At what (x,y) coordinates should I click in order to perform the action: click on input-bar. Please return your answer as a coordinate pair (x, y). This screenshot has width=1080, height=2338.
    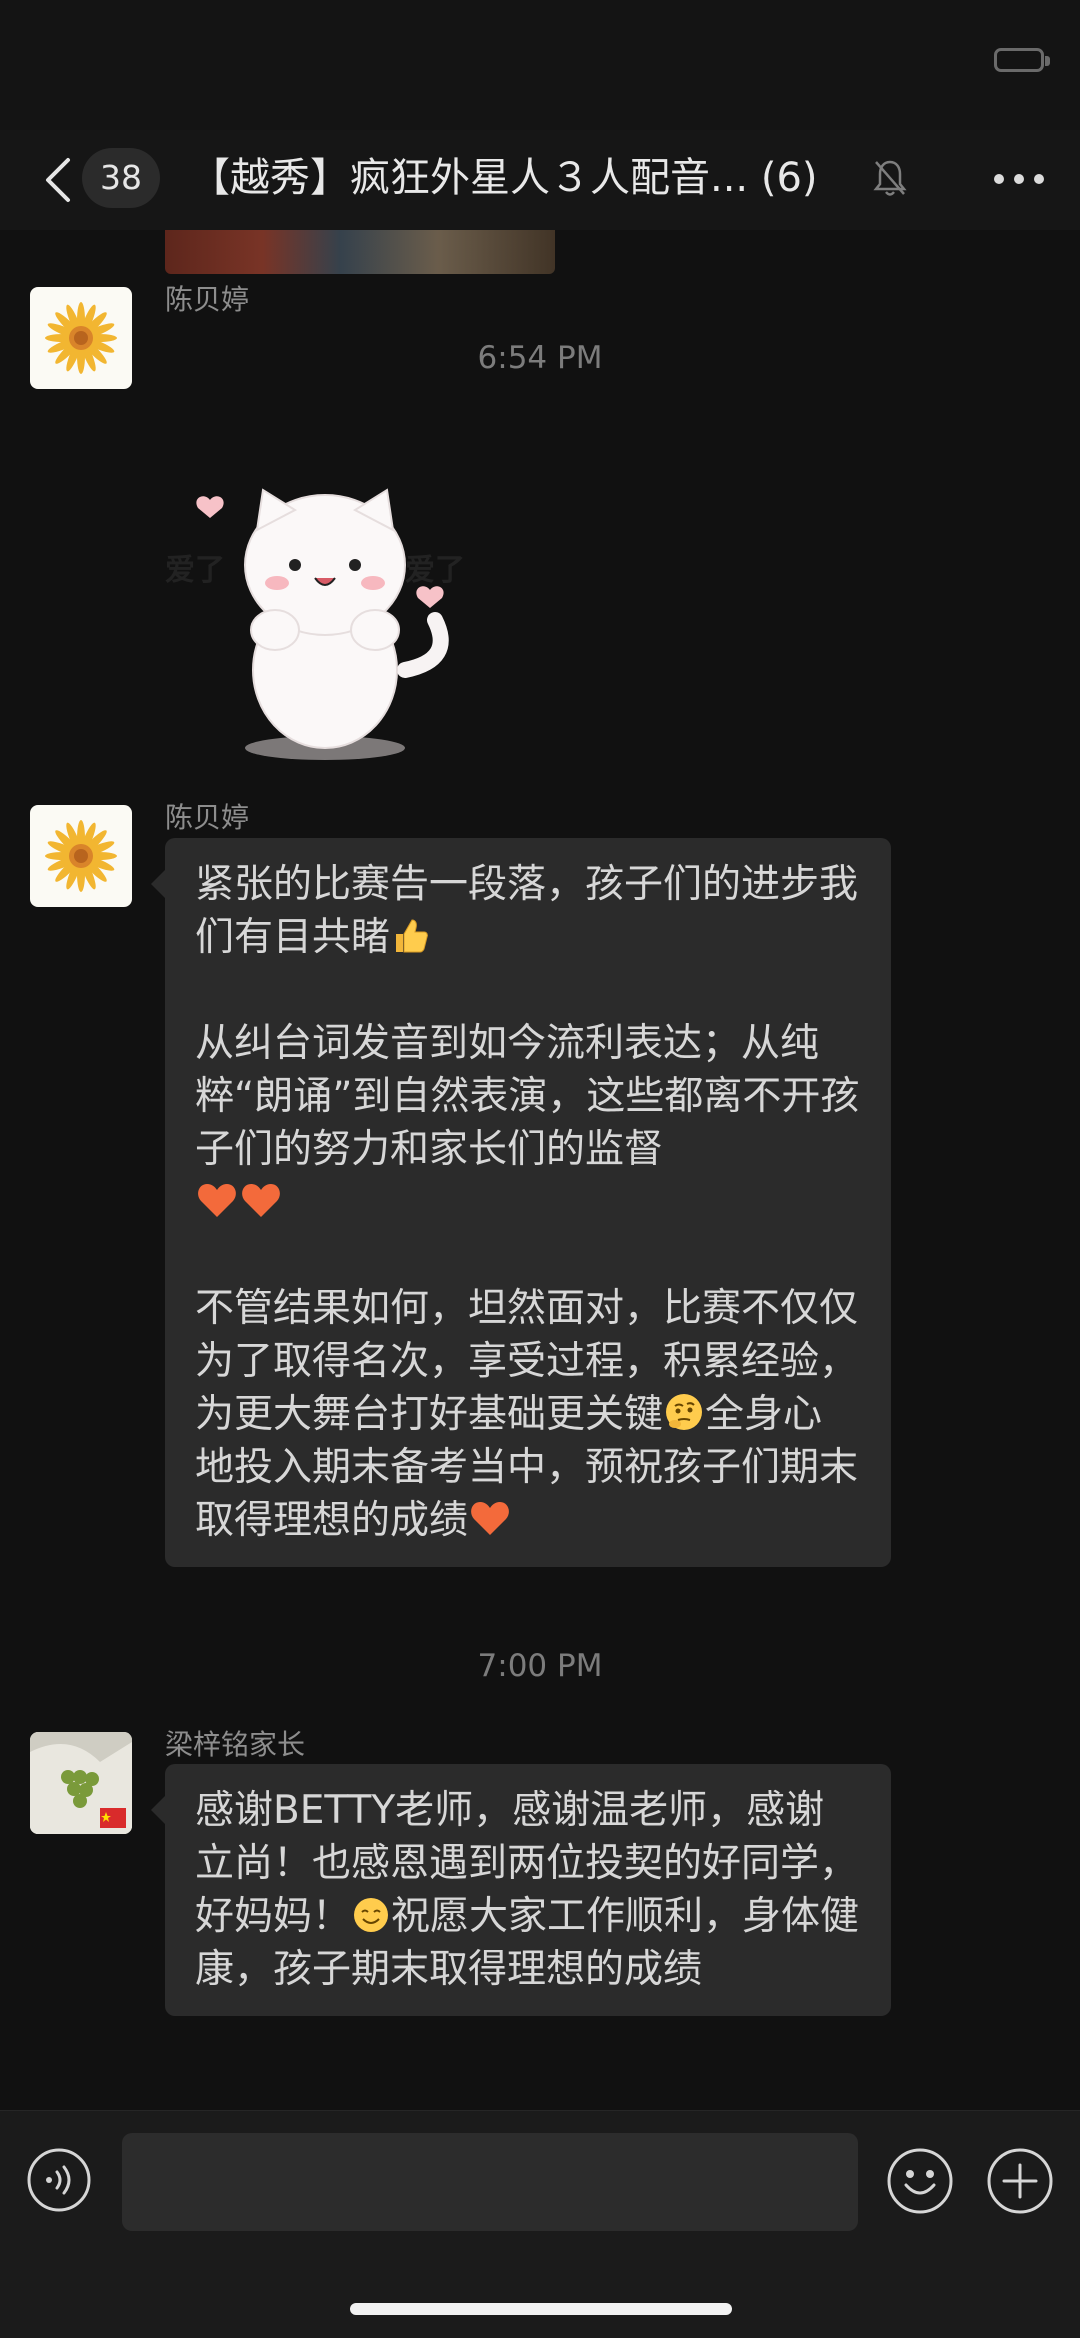
    Looking at the image, I should click on (540, 2224).